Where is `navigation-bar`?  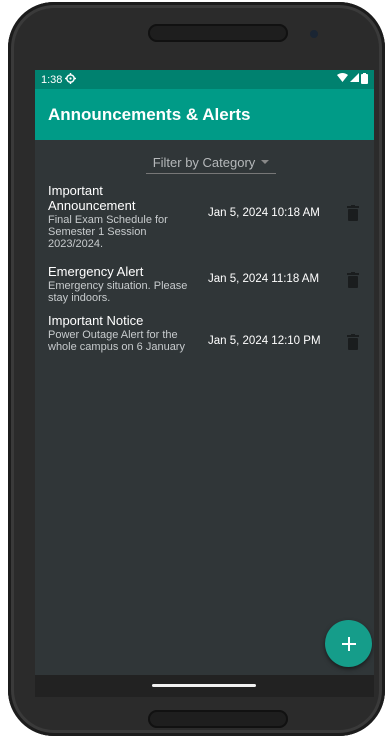 navigation-bar is located at coordinates (204, 686).